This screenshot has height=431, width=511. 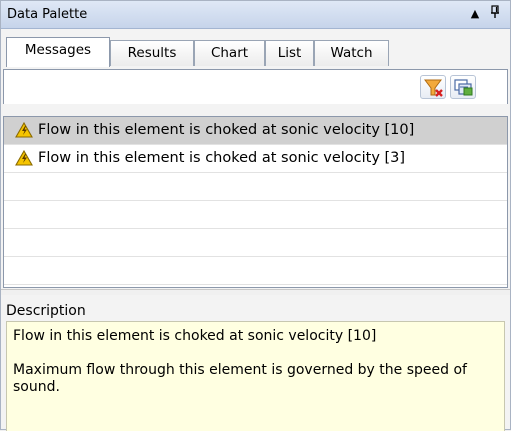 I want to click on pane-splitter, so click(x=255, y=292).